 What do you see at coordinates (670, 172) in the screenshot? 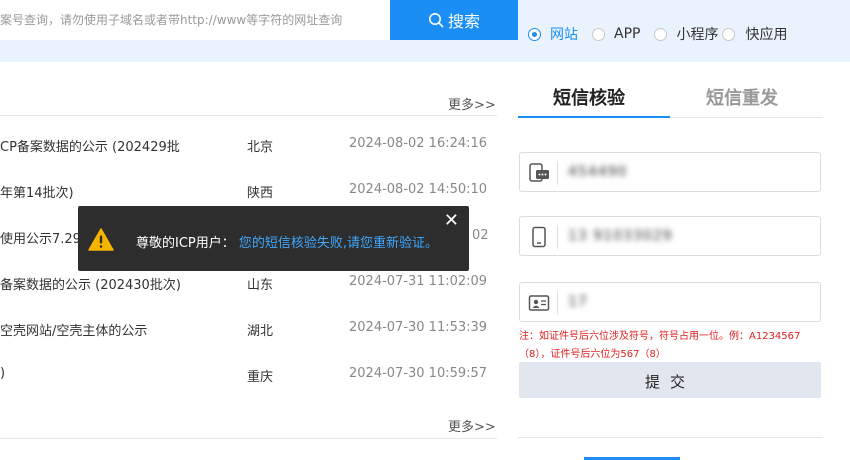
I see `sms-code-field: 454490` at bounding box center [670, 172].